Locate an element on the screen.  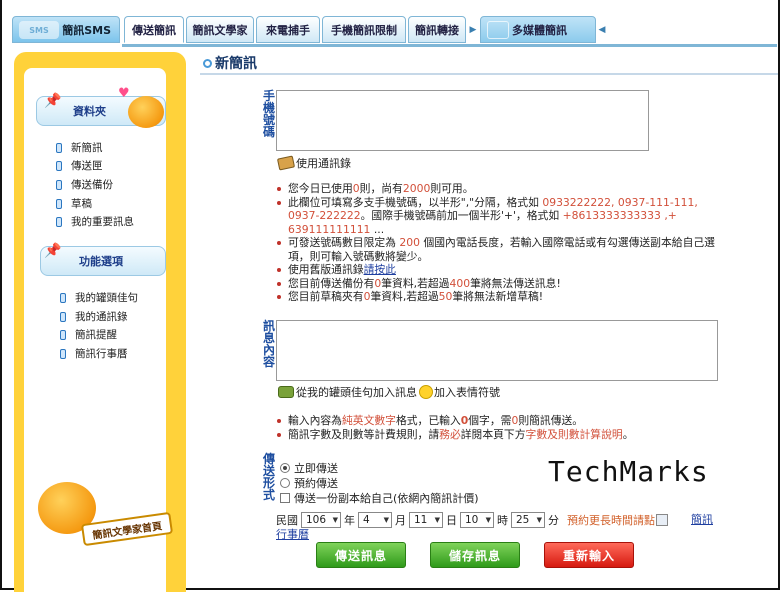
add-emoji-link: 加入表情符號 is located at coordinates (467, 392).